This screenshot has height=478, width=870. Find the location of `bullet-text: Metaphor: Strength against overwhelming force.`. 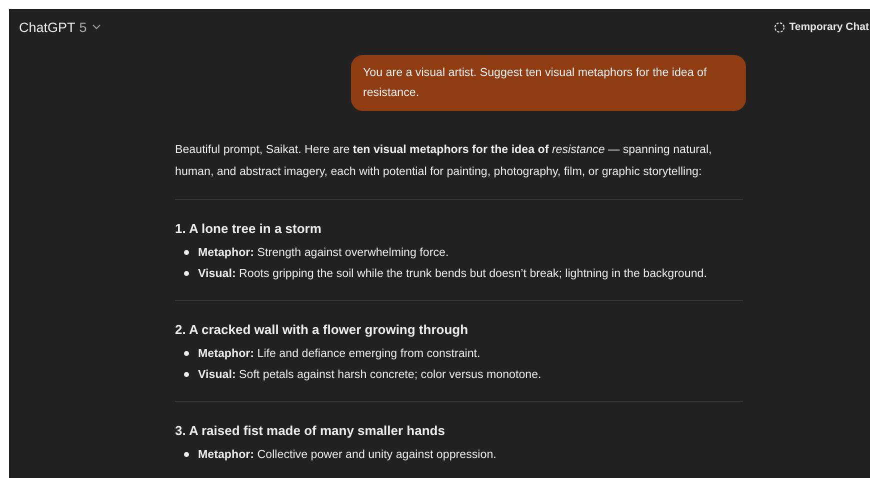

bullet-text: Metaphor: Strength against overwhelming force. is located at coordinates (323, 253).